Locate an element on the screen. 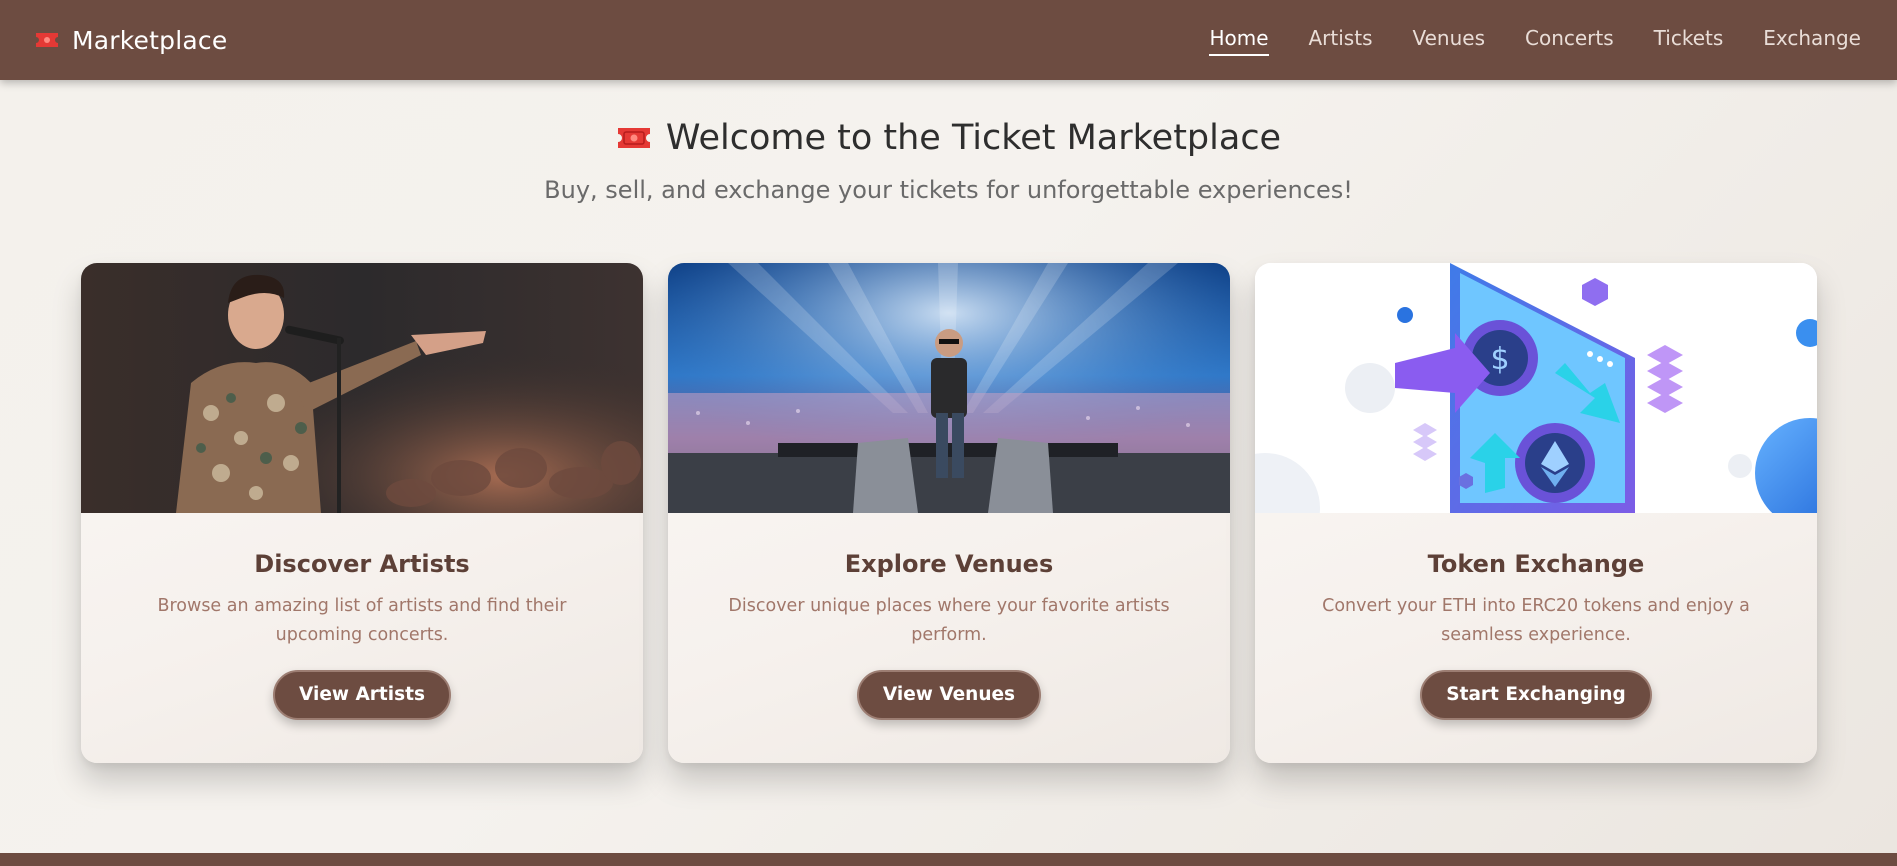 Image resolution: width=1897 pixels, height=866 pixels. card-title: Explore Venues is located at coordinates (949, 564).